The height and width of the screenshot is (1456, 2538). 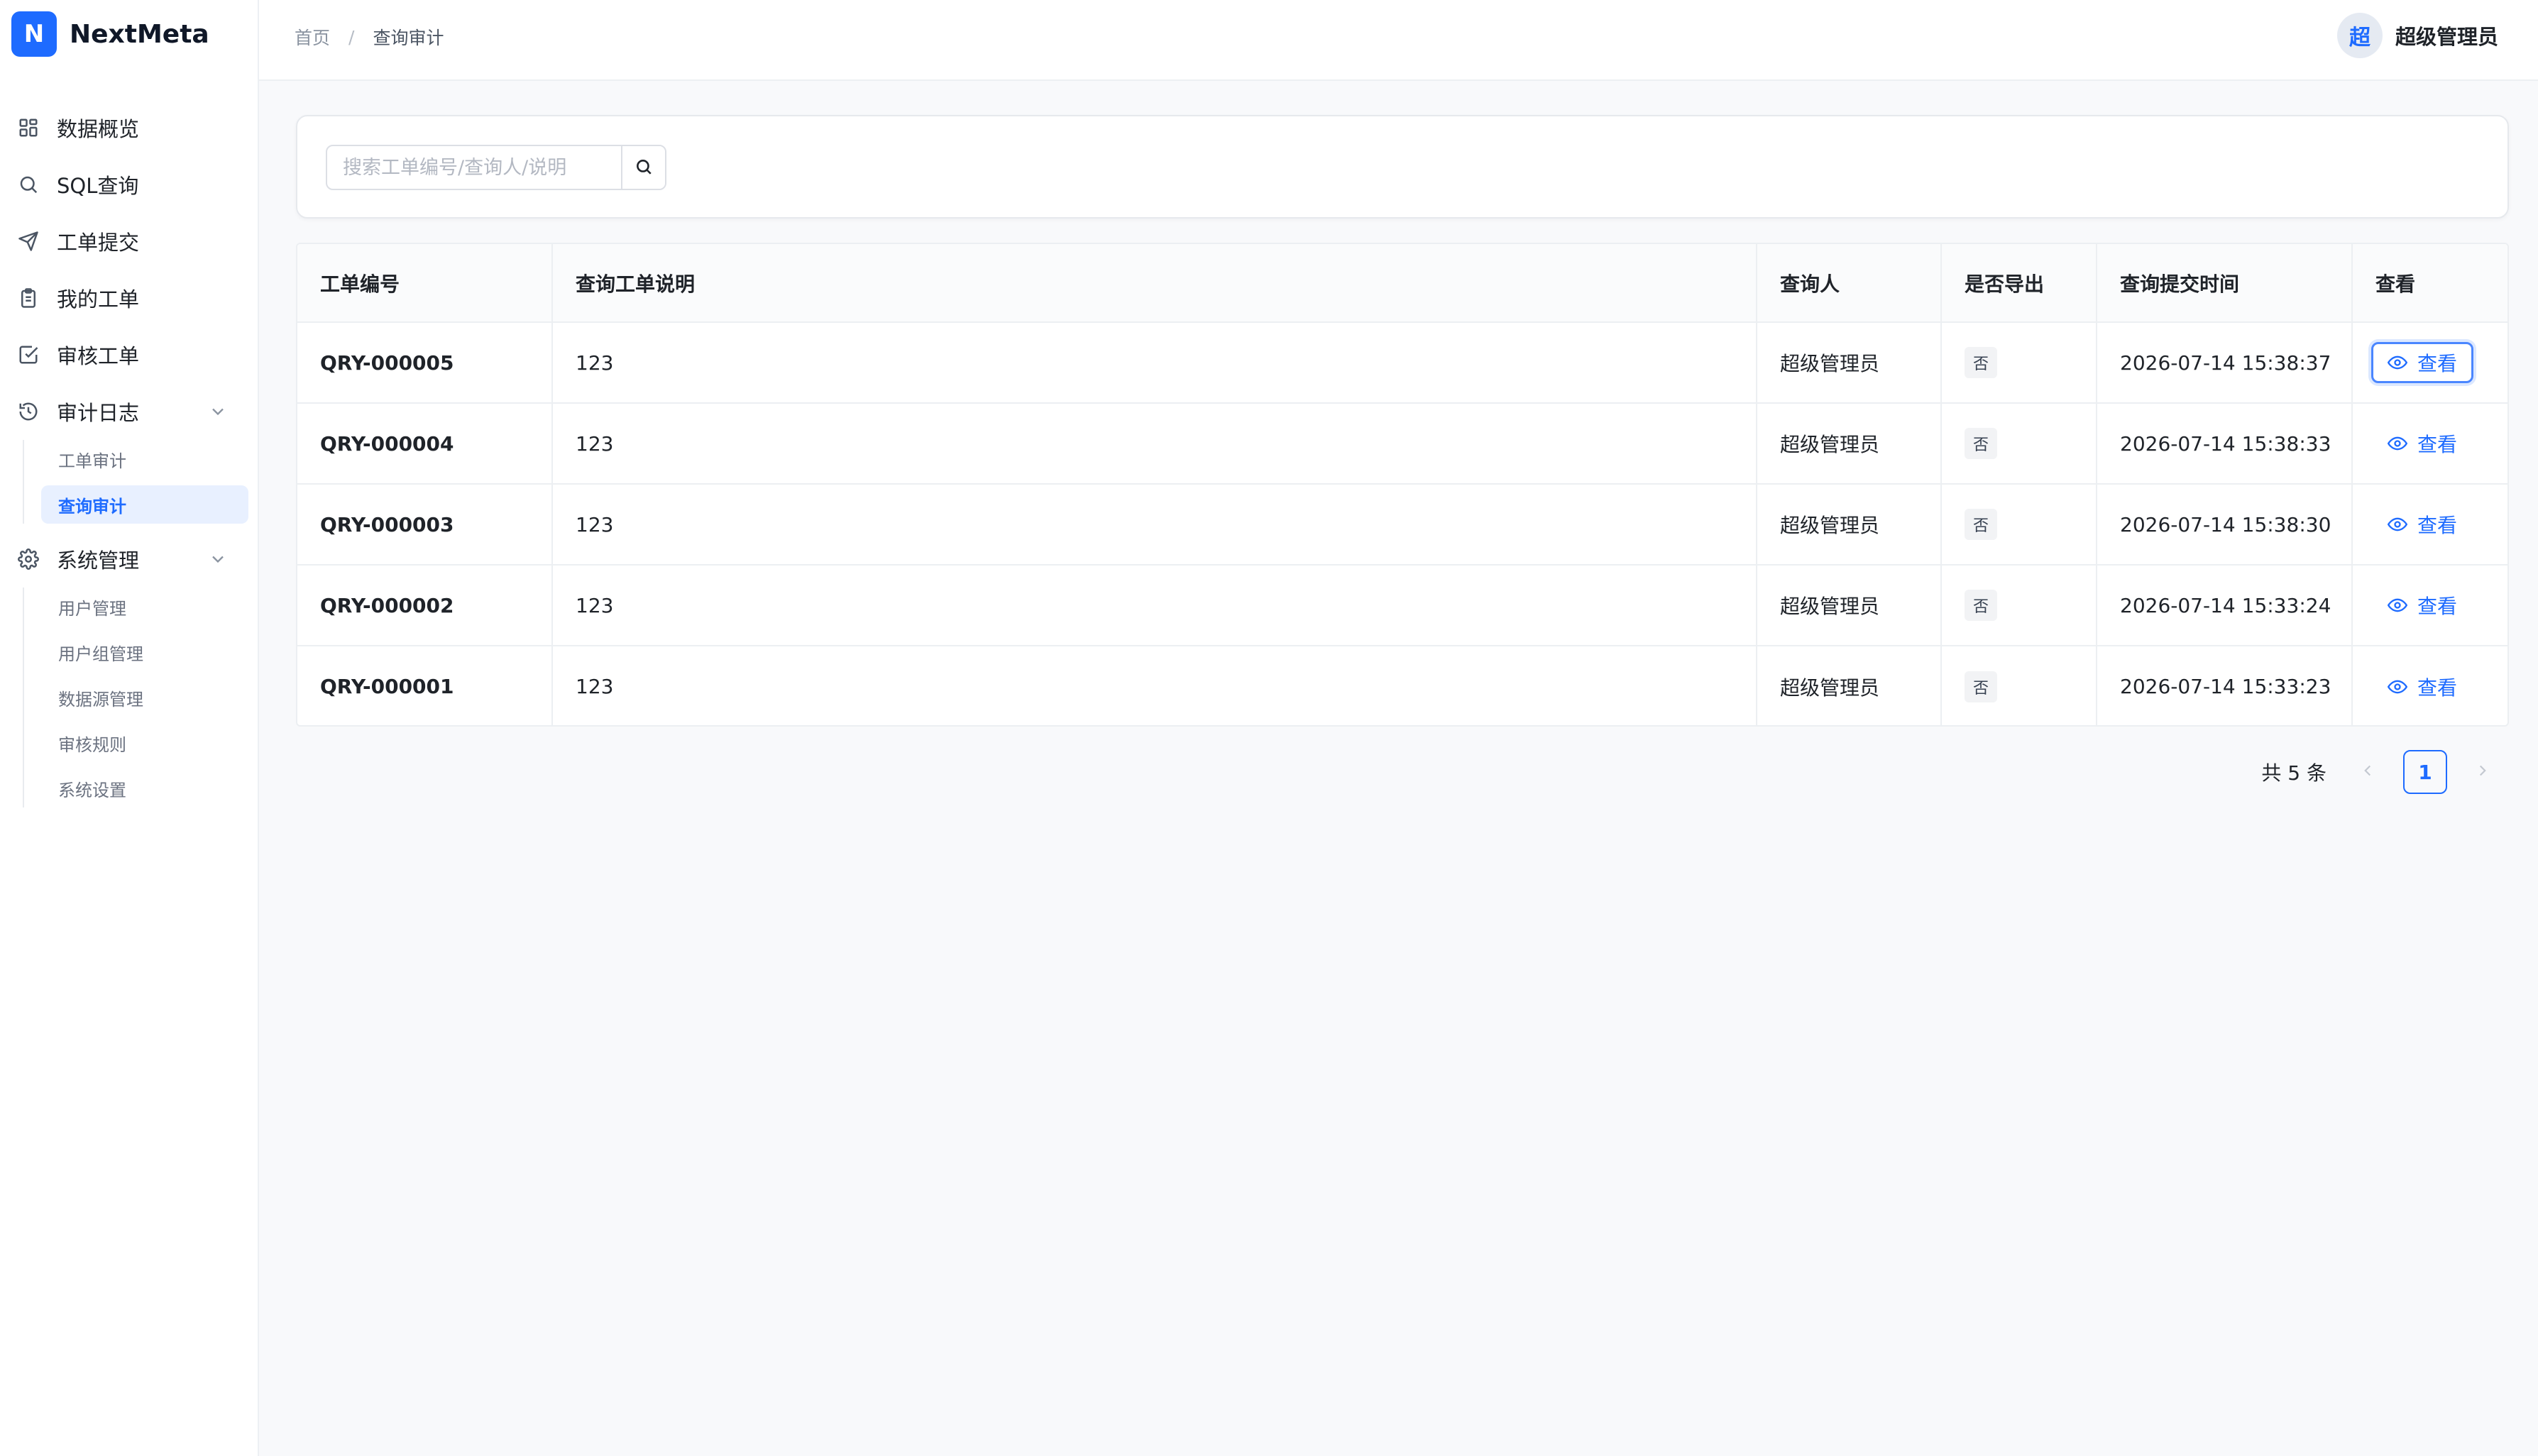 What do you see at coordinates (139, 34) in the screenshot?
I see `brand-name: NextMeta` at bounding box center [139, 34].